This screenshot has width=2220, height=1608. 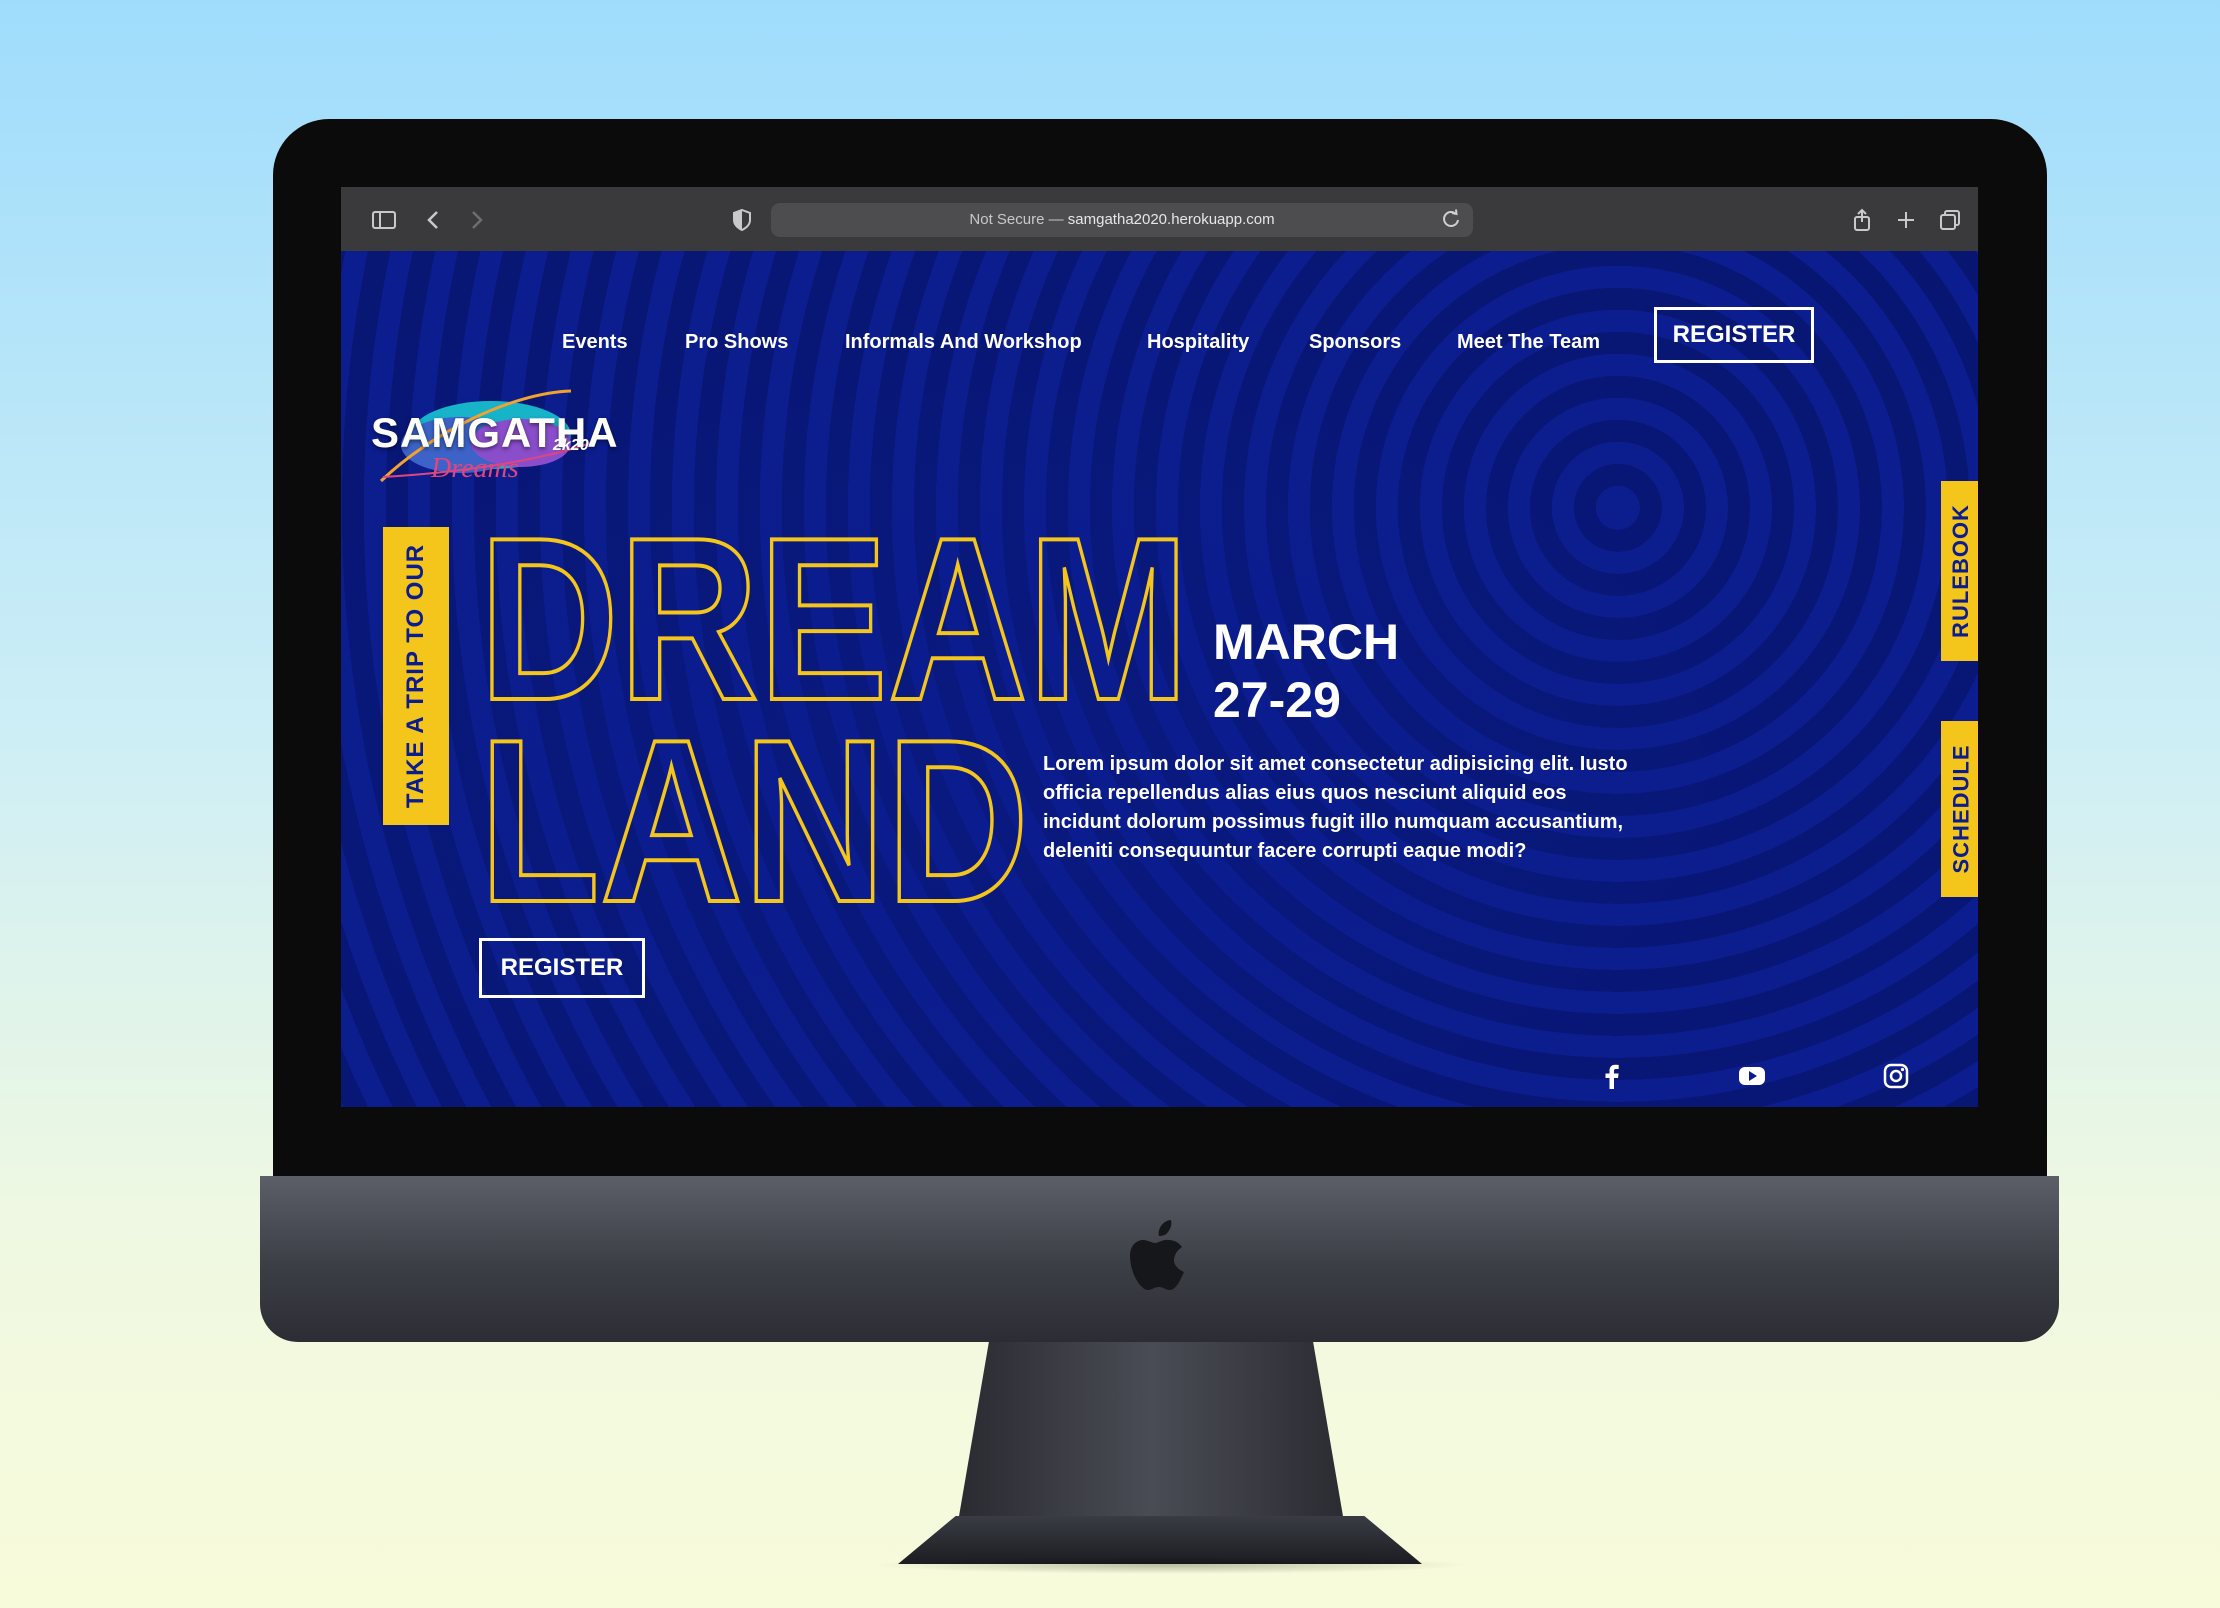 What do you see at coordinates (1198, 342) in the screenshot?
I see `nav-item-hospitality: Hospitality` at bounding box center [1198, 342].